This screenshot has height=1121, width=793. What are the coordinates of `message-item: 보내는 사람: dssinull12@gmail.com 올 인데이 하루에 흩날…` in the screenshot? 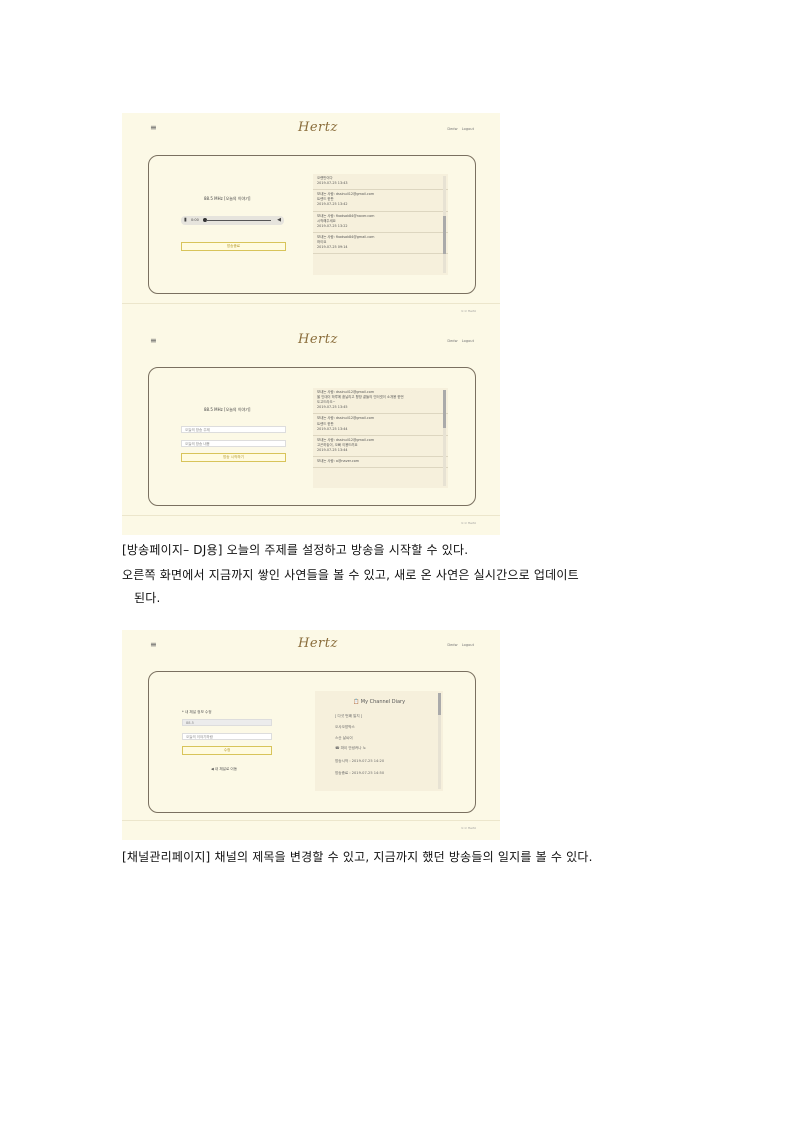 It's located at (380, 401).